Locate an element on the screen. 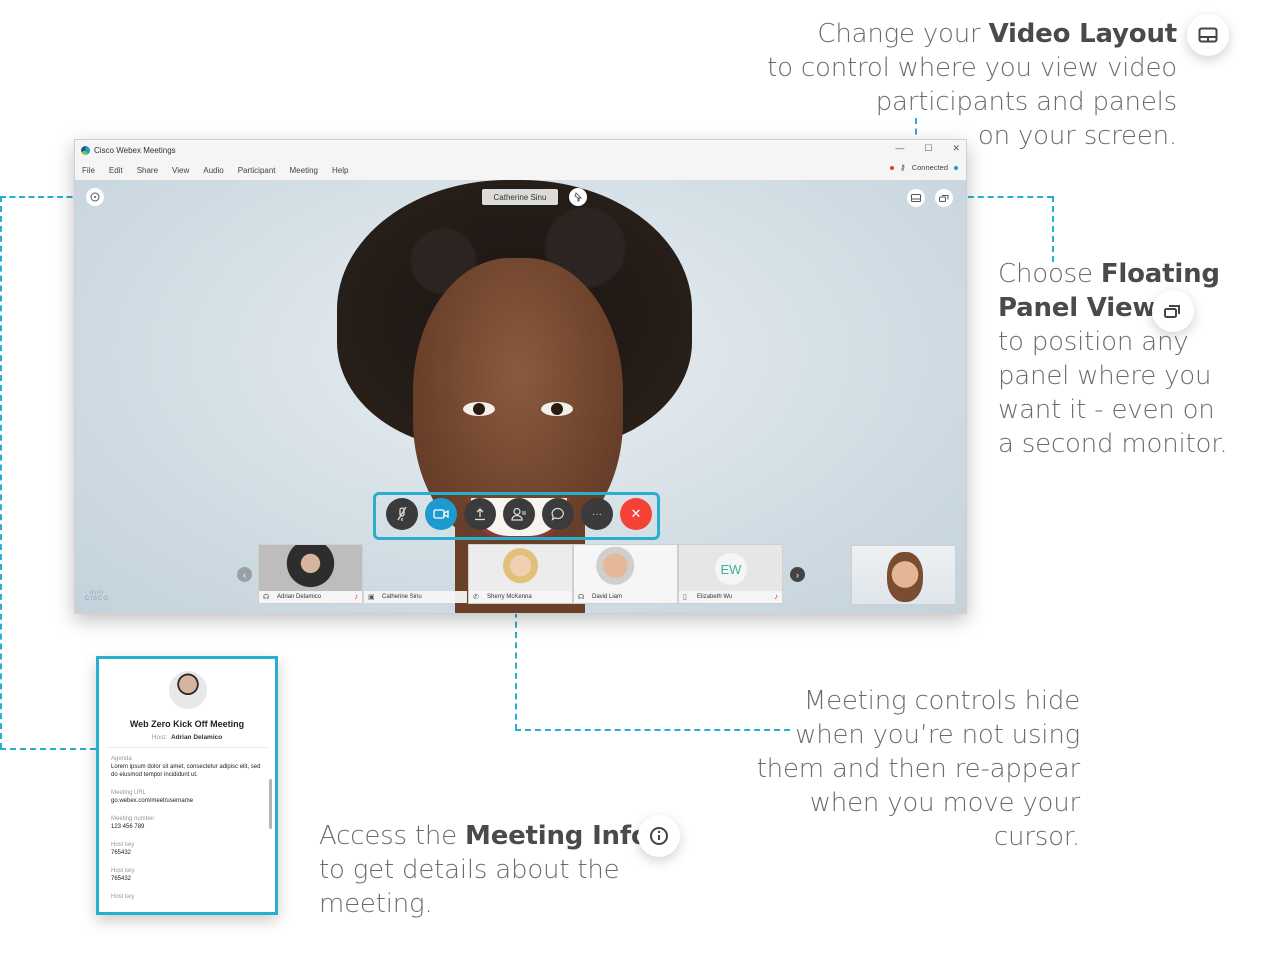 The height and width of the screenshot is (957, 1280). participants-icon is located at coordinates (518, 514).